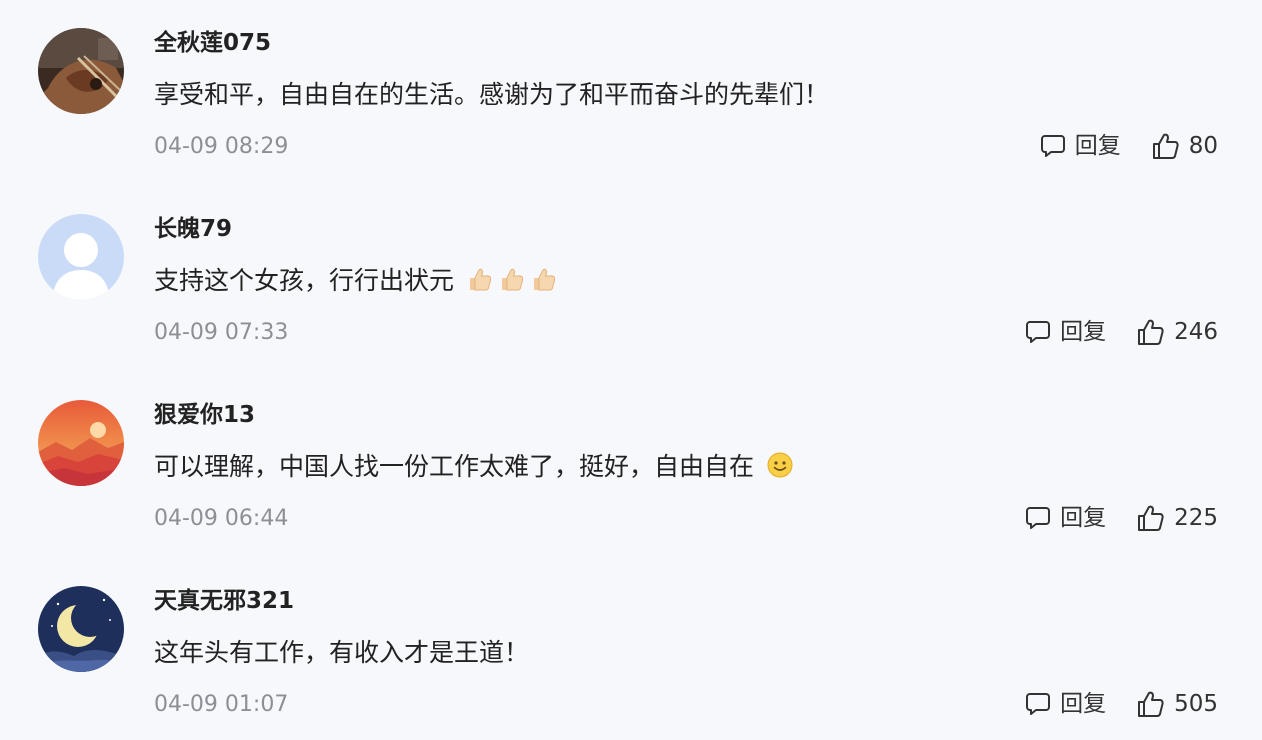  I want to click on comment-actions: 回复 225, so click(1121, 518).